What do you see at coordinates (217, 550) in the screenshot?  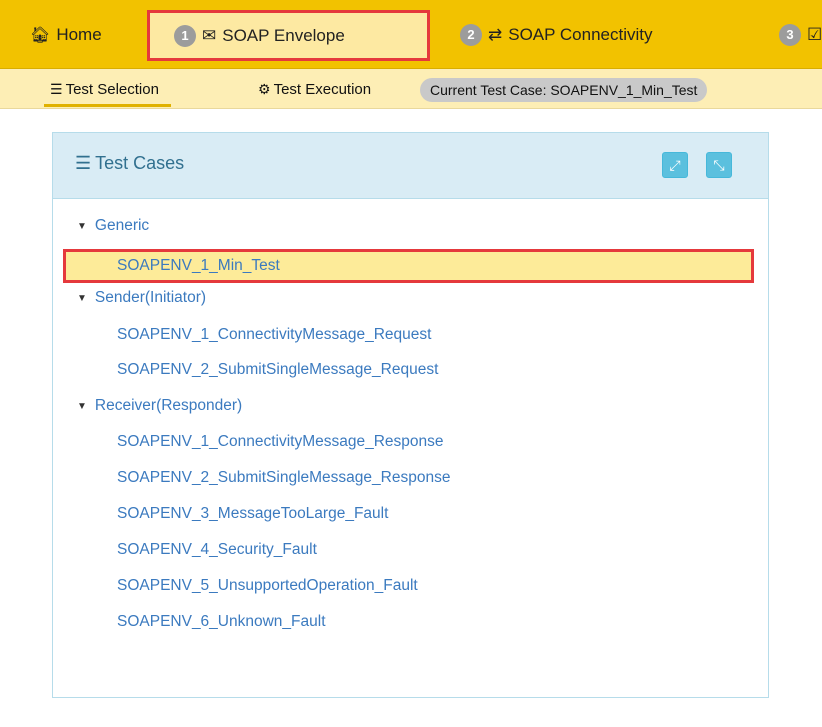 I see `tree-item: SOAPENV_4_Security_Fault` at bounding box center [217, 550].